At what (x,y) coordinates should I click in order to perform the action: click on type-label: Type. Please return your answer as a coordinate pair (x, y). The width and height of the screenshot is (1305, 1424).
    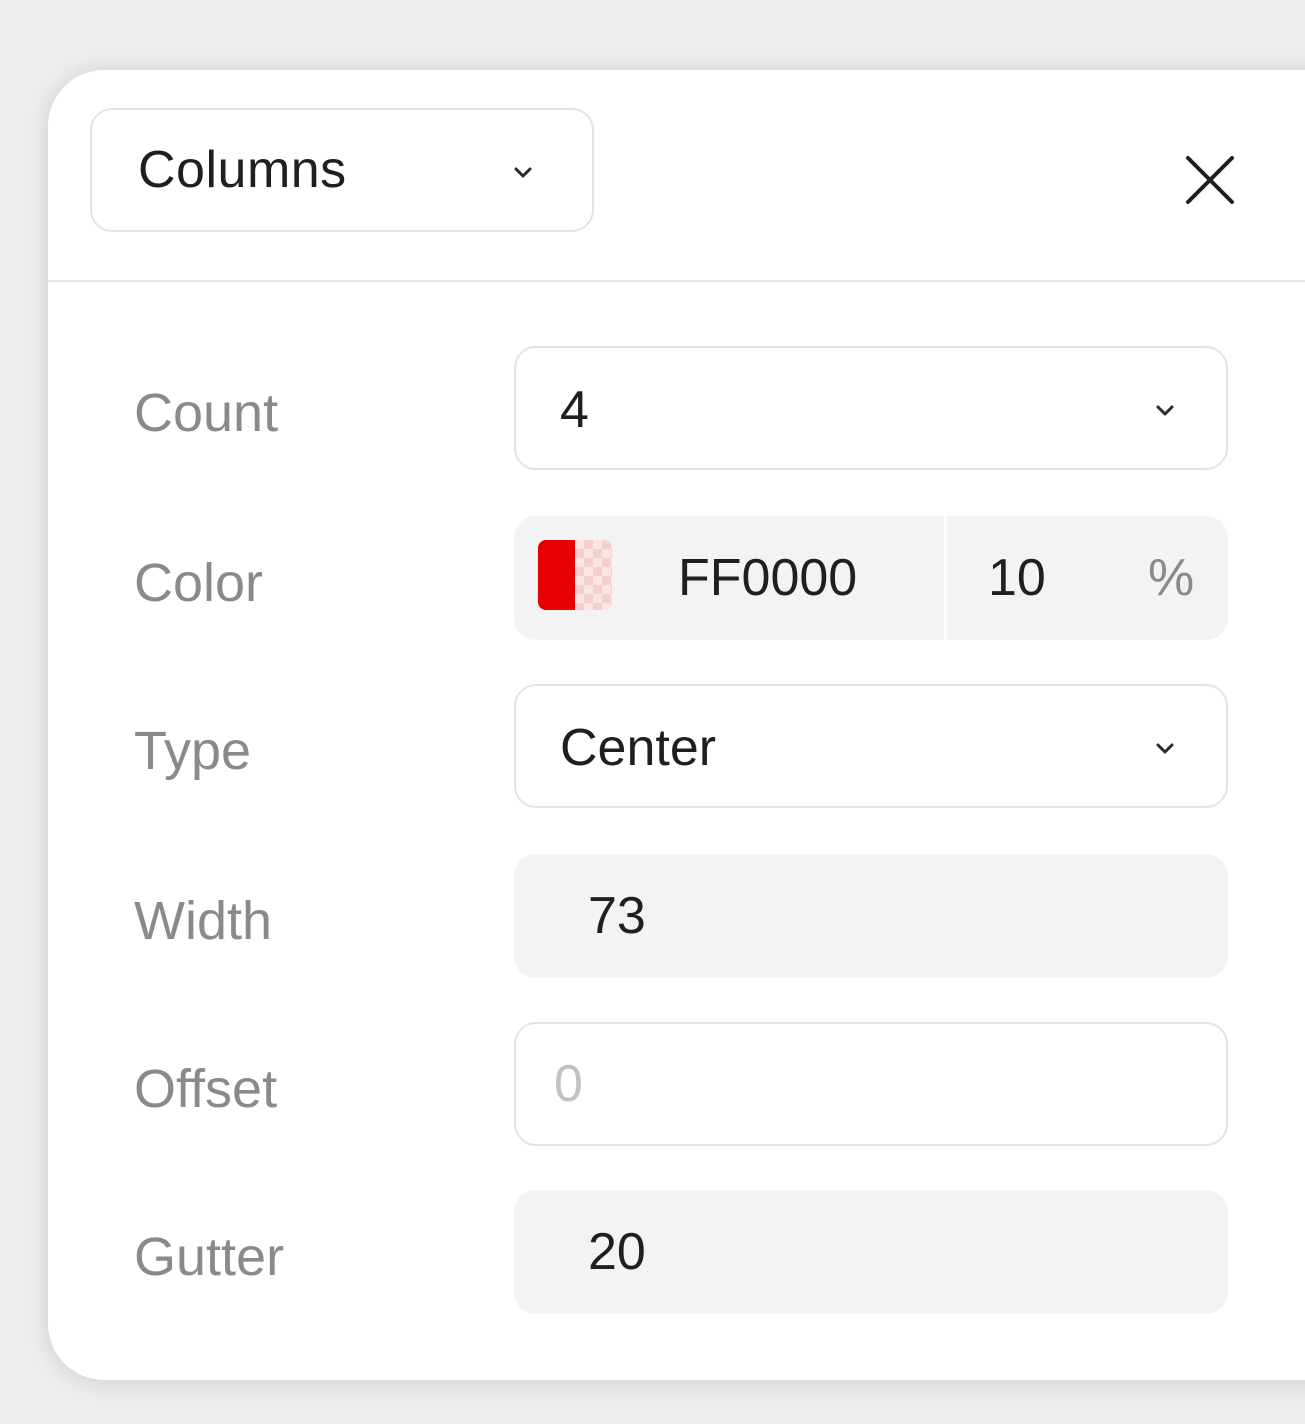
    Looking at the image, I should click on (193, 751).